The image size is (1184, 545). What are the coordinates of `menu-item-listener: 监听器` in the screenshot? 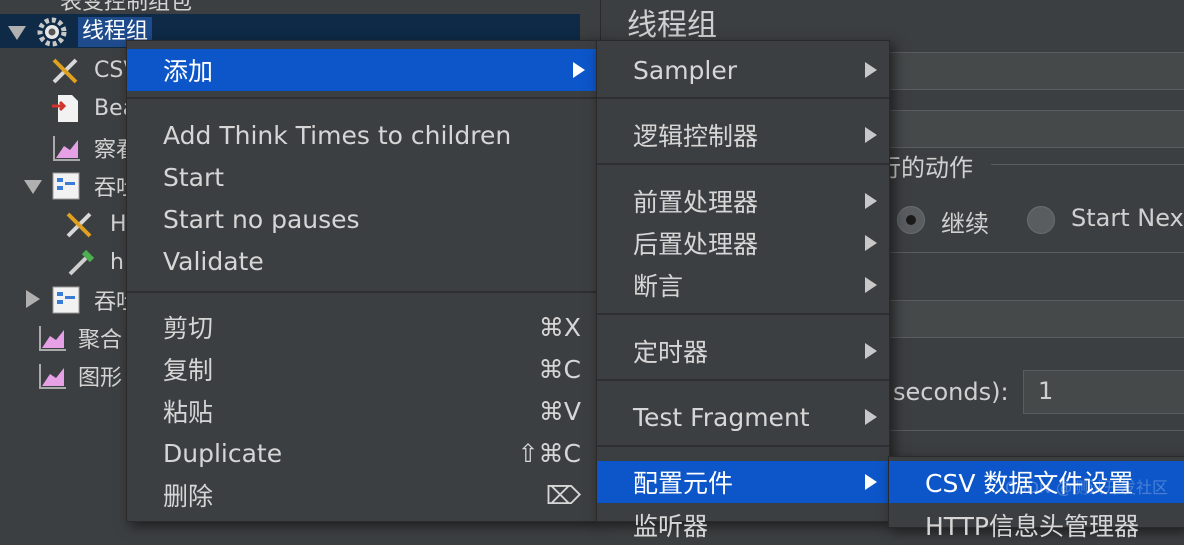 It's located at (743, 525).